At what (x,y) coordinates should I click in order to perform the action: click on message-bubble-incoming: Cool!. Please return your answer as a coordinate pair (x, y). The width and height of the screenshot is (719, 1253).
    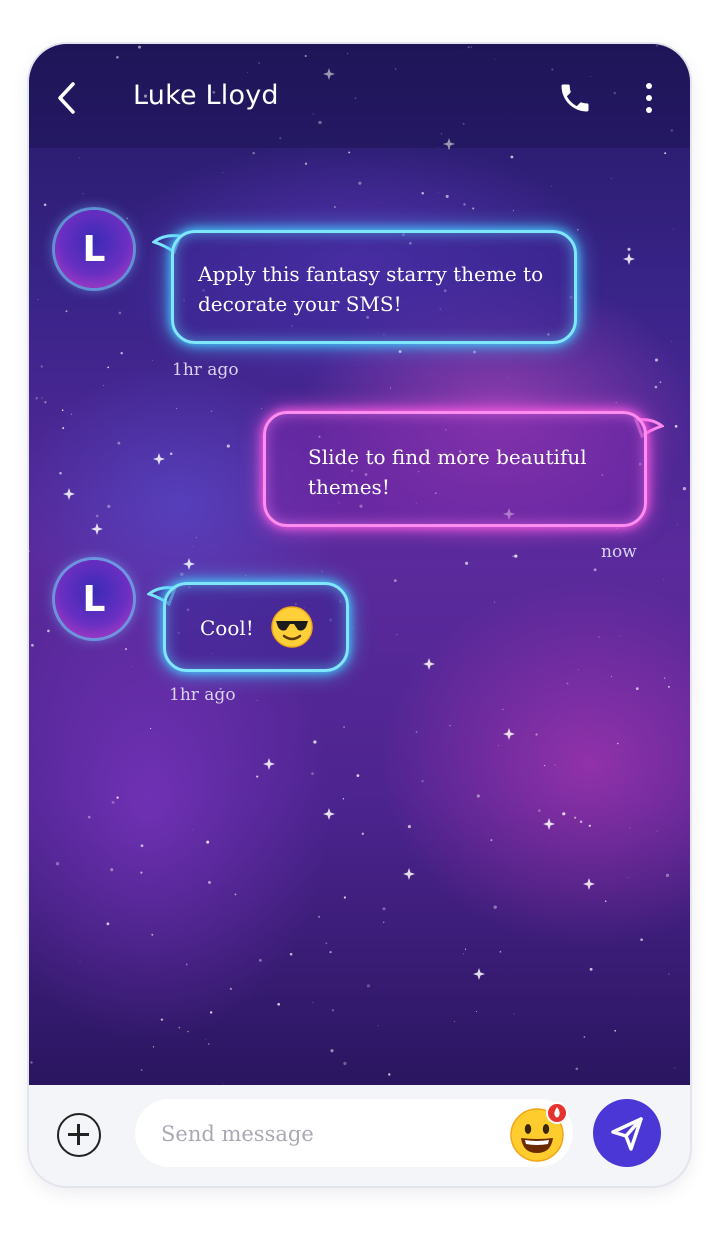
    Looking at the image, I should click on (256, 627).